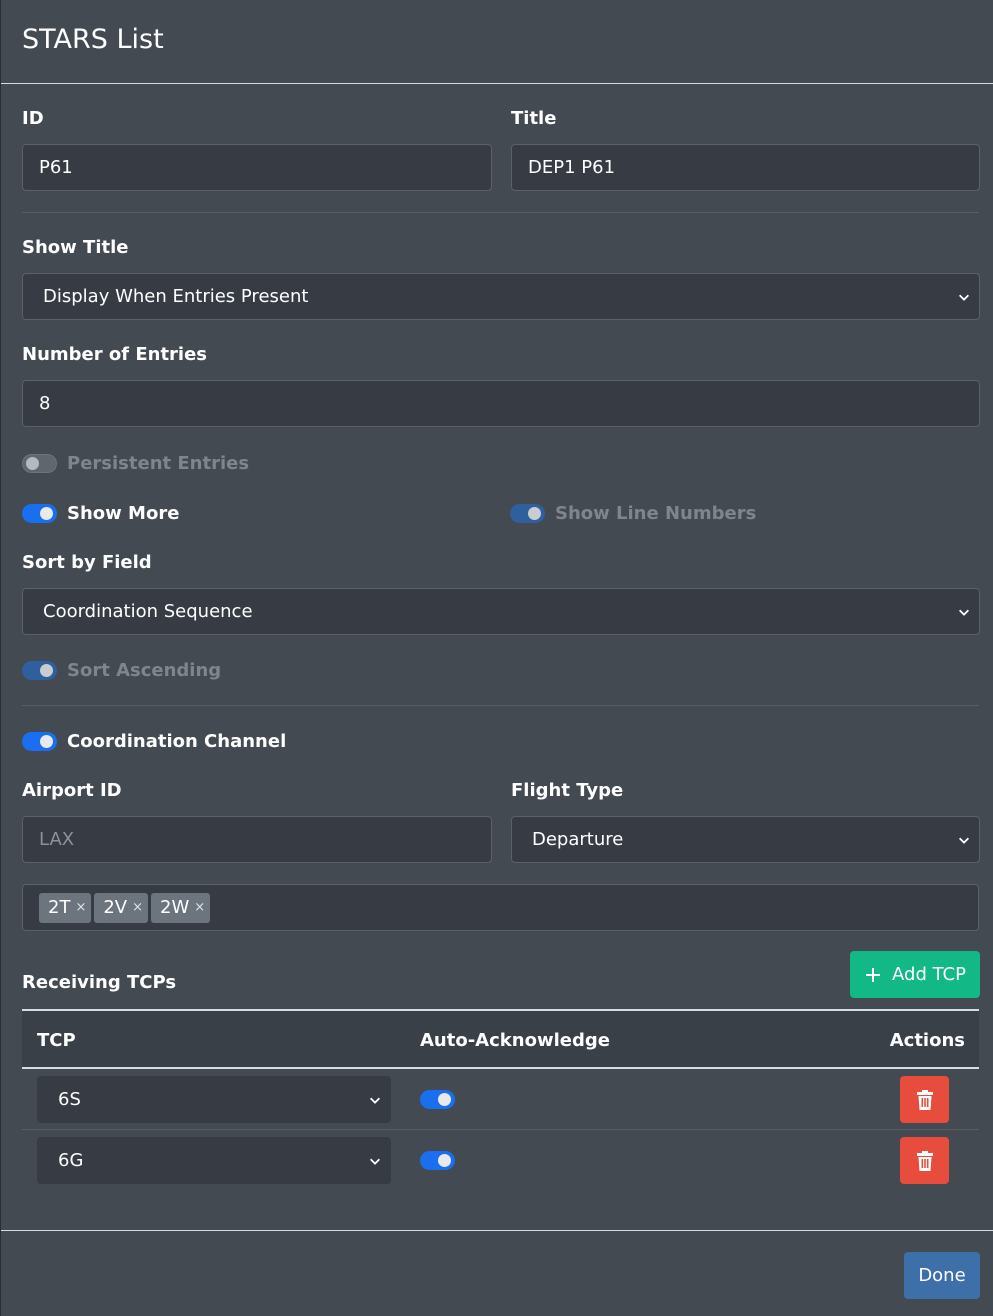 The width and height of the screenshot is (993, 1316). Describe the element at coordinates (745, 839) in the screenshot. I see `flight-type-select: Departure` at that location.